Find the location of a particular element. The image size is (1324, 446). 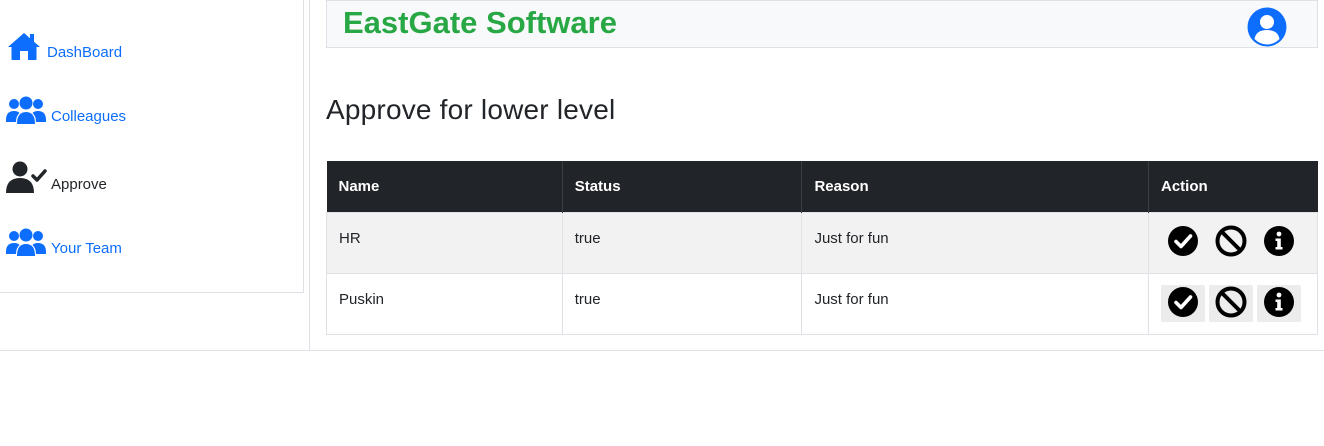

sidebar-item-colleagues: Colleagues is located at coordinates (66, 111).